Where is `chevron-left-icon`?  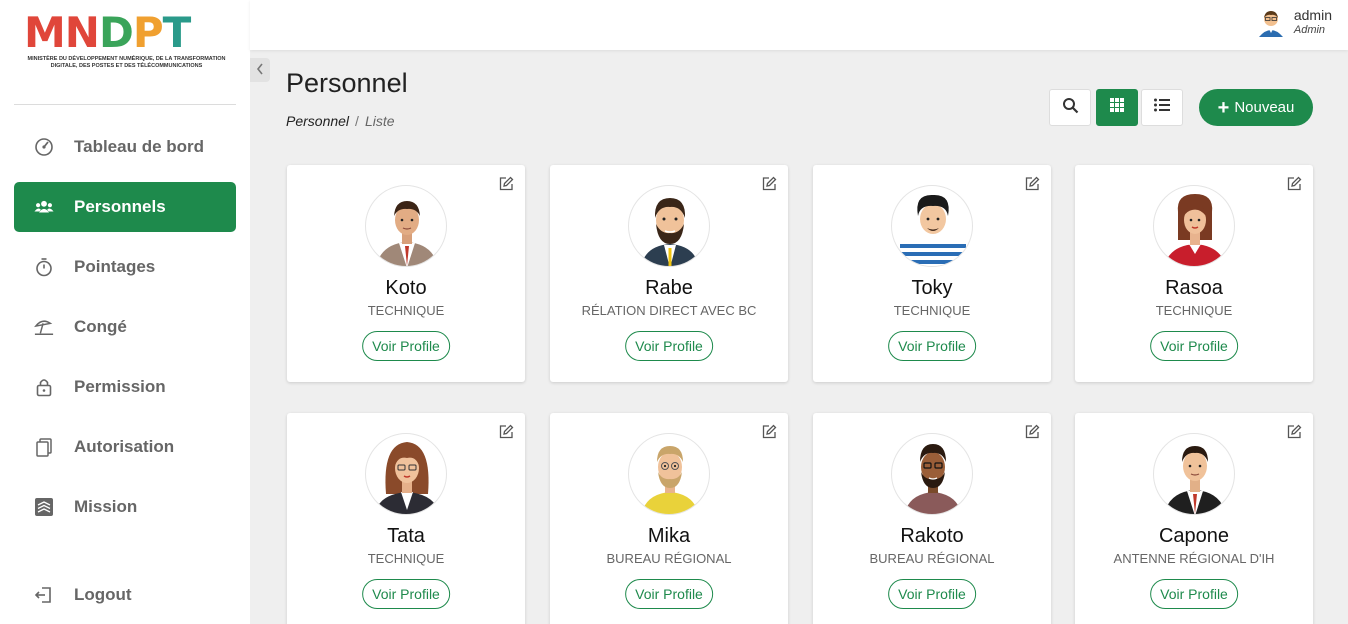
chevron-left-icon is located at coordinates (260, 70).